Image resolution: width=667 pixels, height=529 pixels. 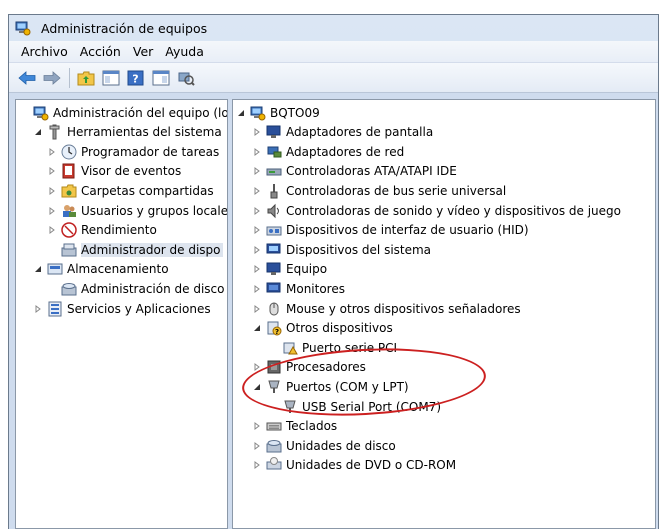 What do you see at coordinates (324, 445) in the screenshot?
I see `device-tree-item: Unidades de disco` at bounding box center [324, 445].